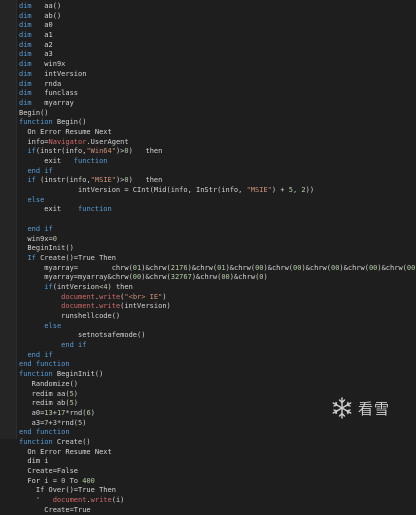 Image resolution: width=416 pixels, height=515 pixels. Describe the element at coordinates (208, 462) in the screenshot. I see `code-line: dim i` at that location.